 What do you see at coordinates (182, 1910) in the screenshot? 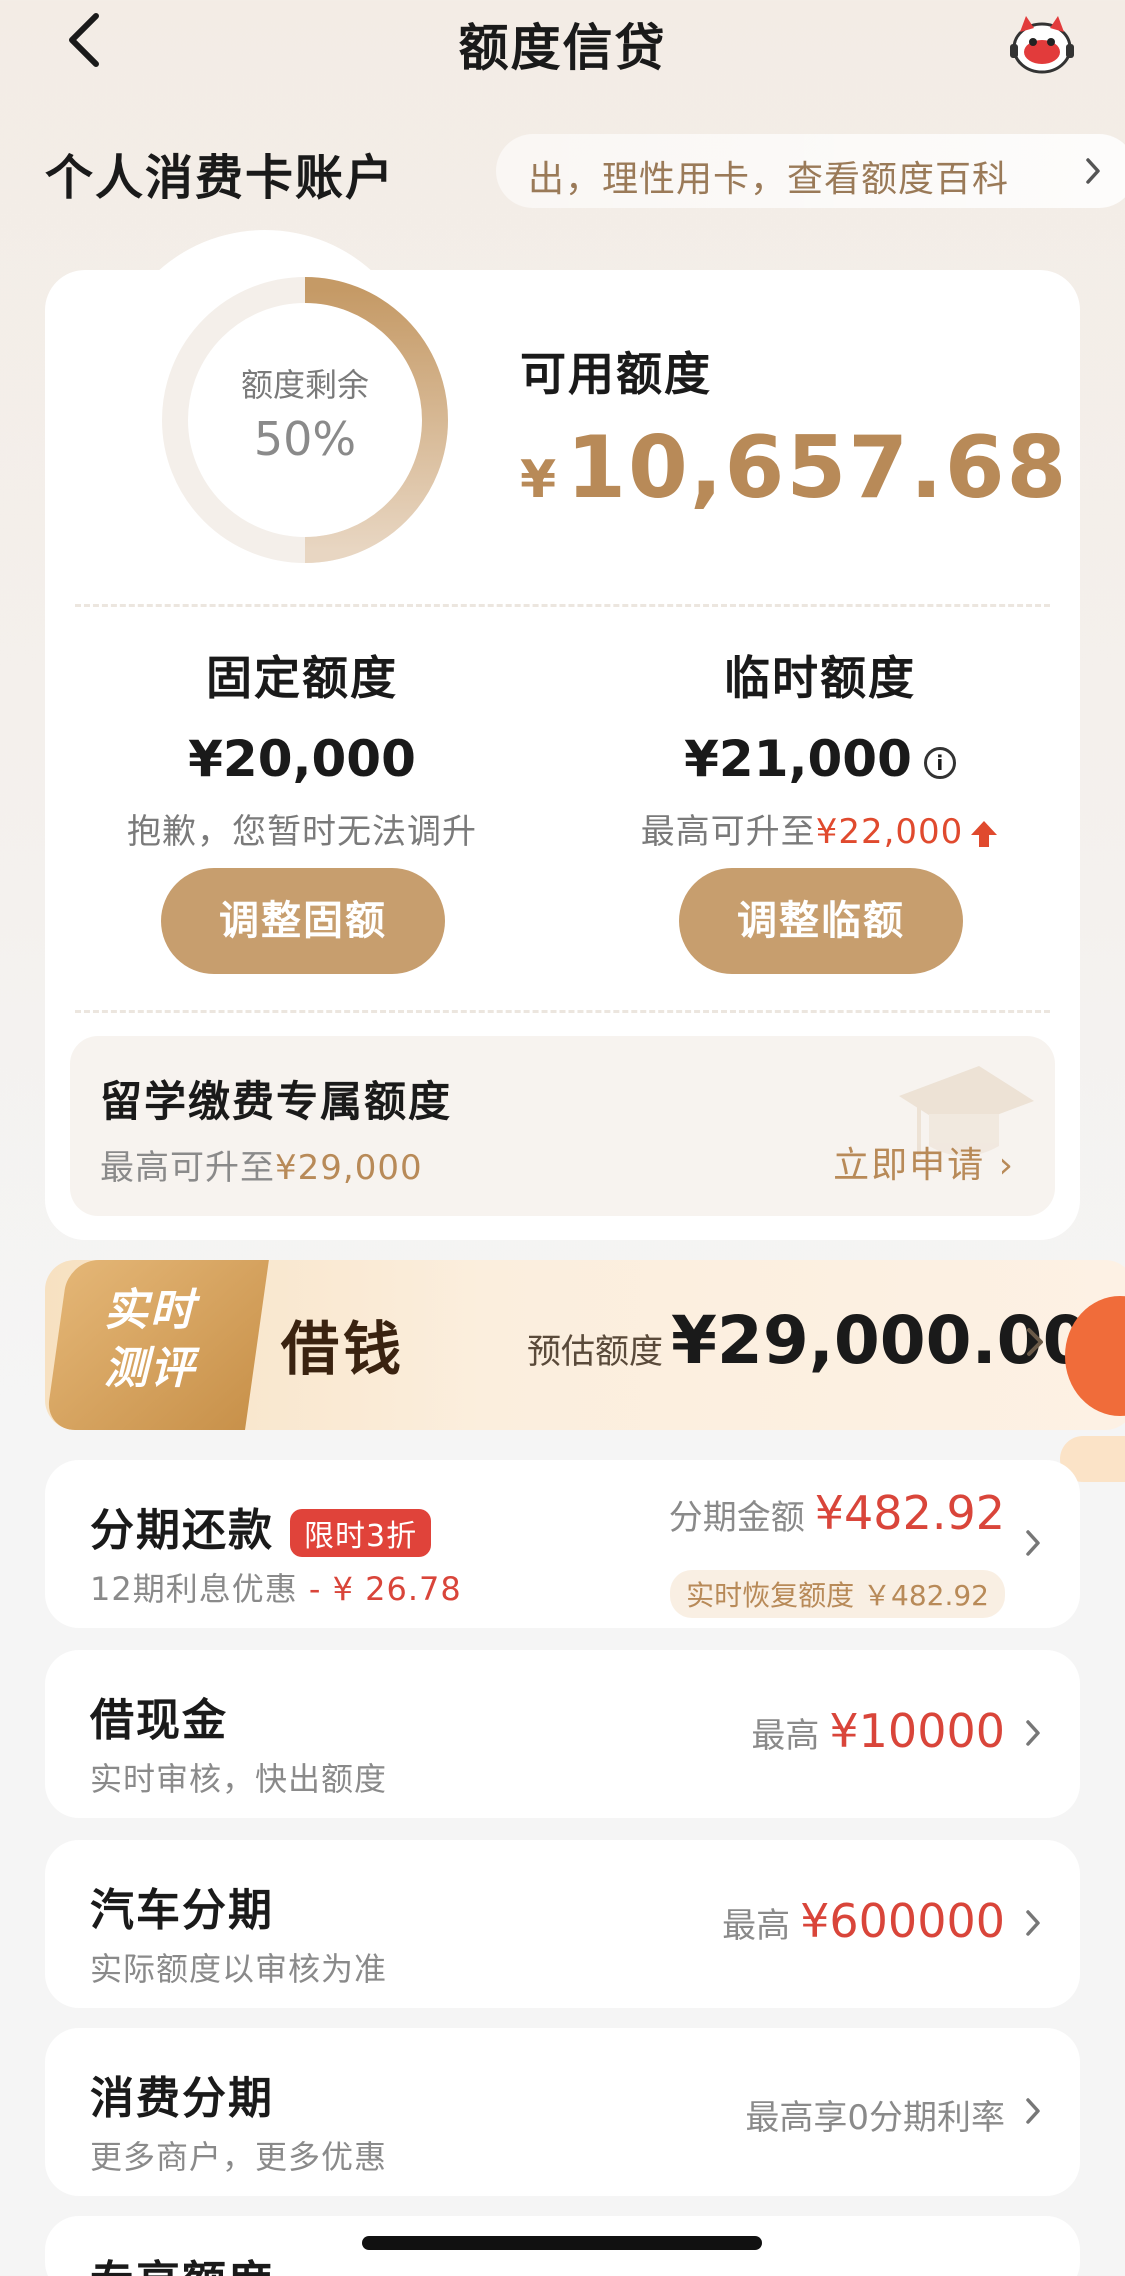
I see `car-title: 汽车分期` at bounding box center [182, 1910].